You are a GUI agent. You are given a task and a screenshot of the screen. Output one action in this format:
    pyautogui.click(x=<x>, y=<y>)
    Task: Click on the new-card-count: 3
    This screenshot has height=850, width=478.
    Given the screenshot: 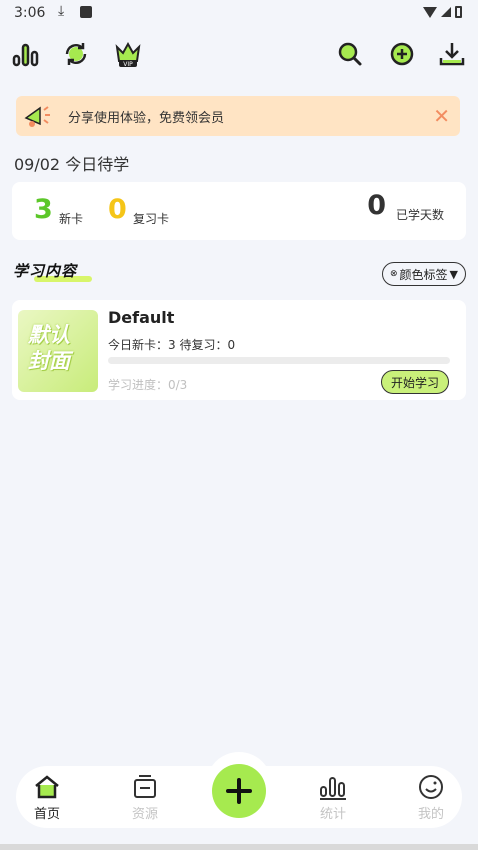 What is the action you would take?
    pyautogui.click(x=43, y=209)
    